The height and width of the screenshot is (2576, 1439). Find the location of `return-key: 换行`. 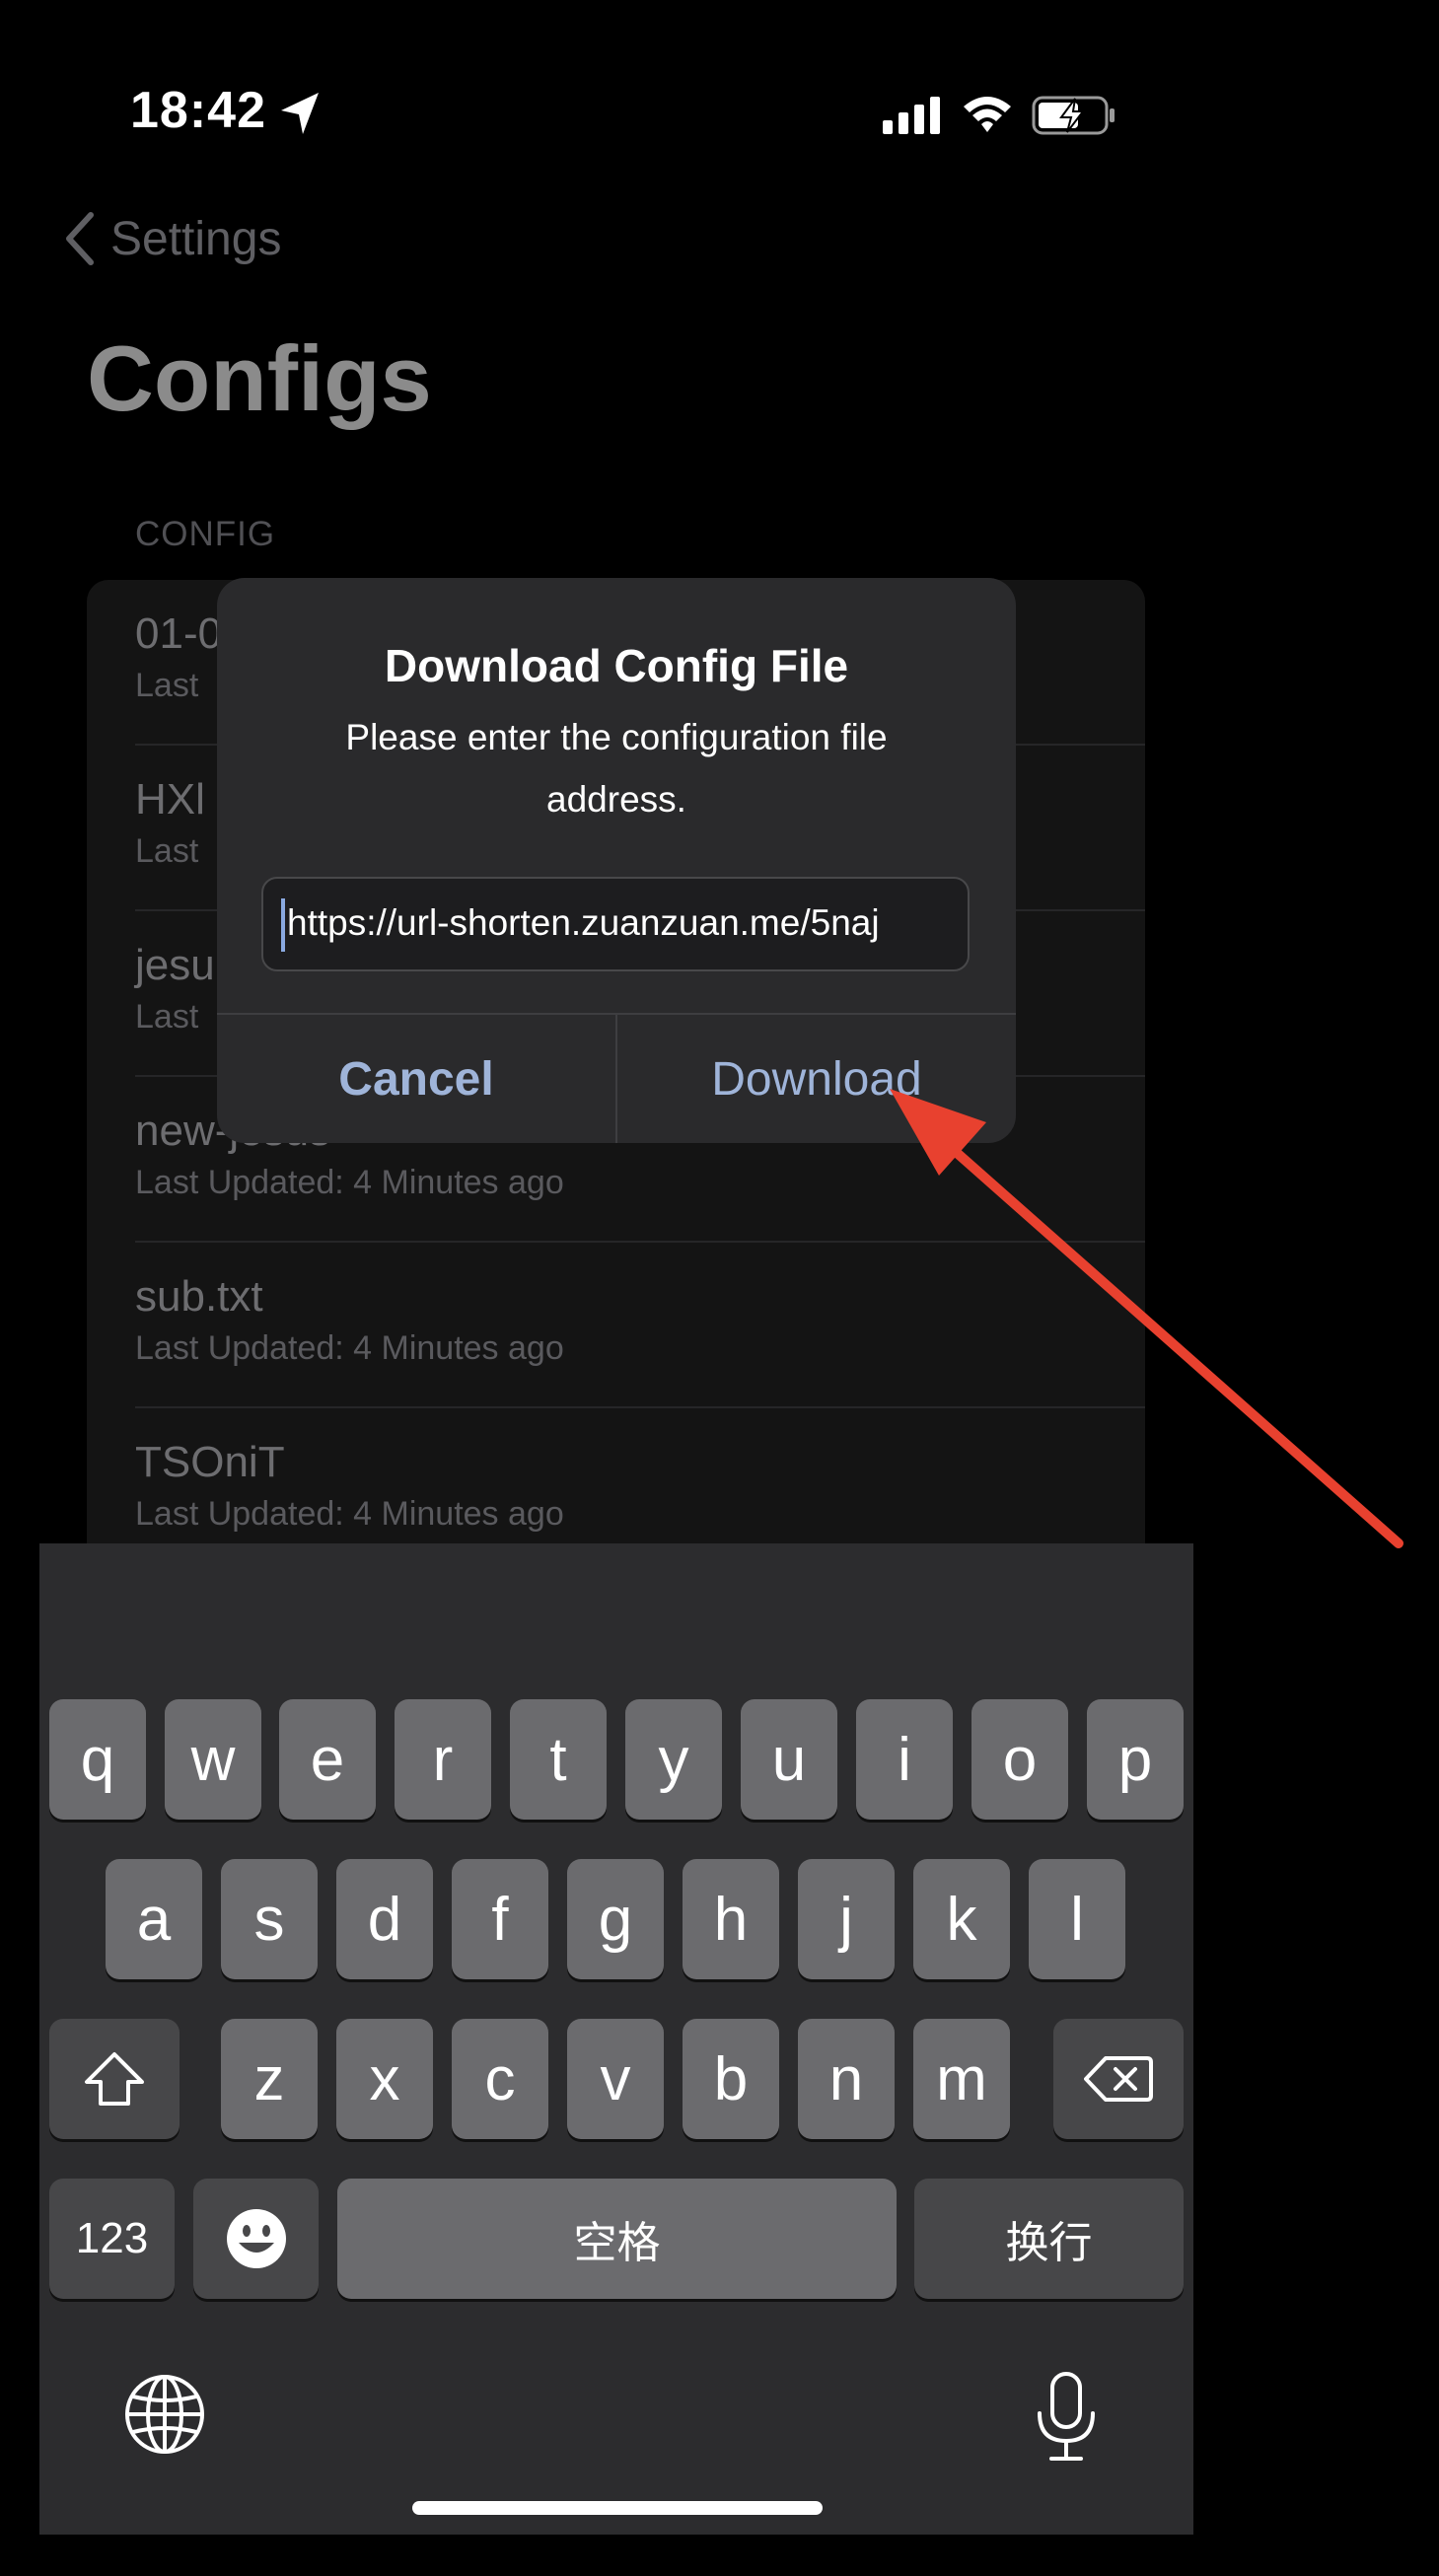

return-key: 换行 is located at coordinates (1049, 2239).